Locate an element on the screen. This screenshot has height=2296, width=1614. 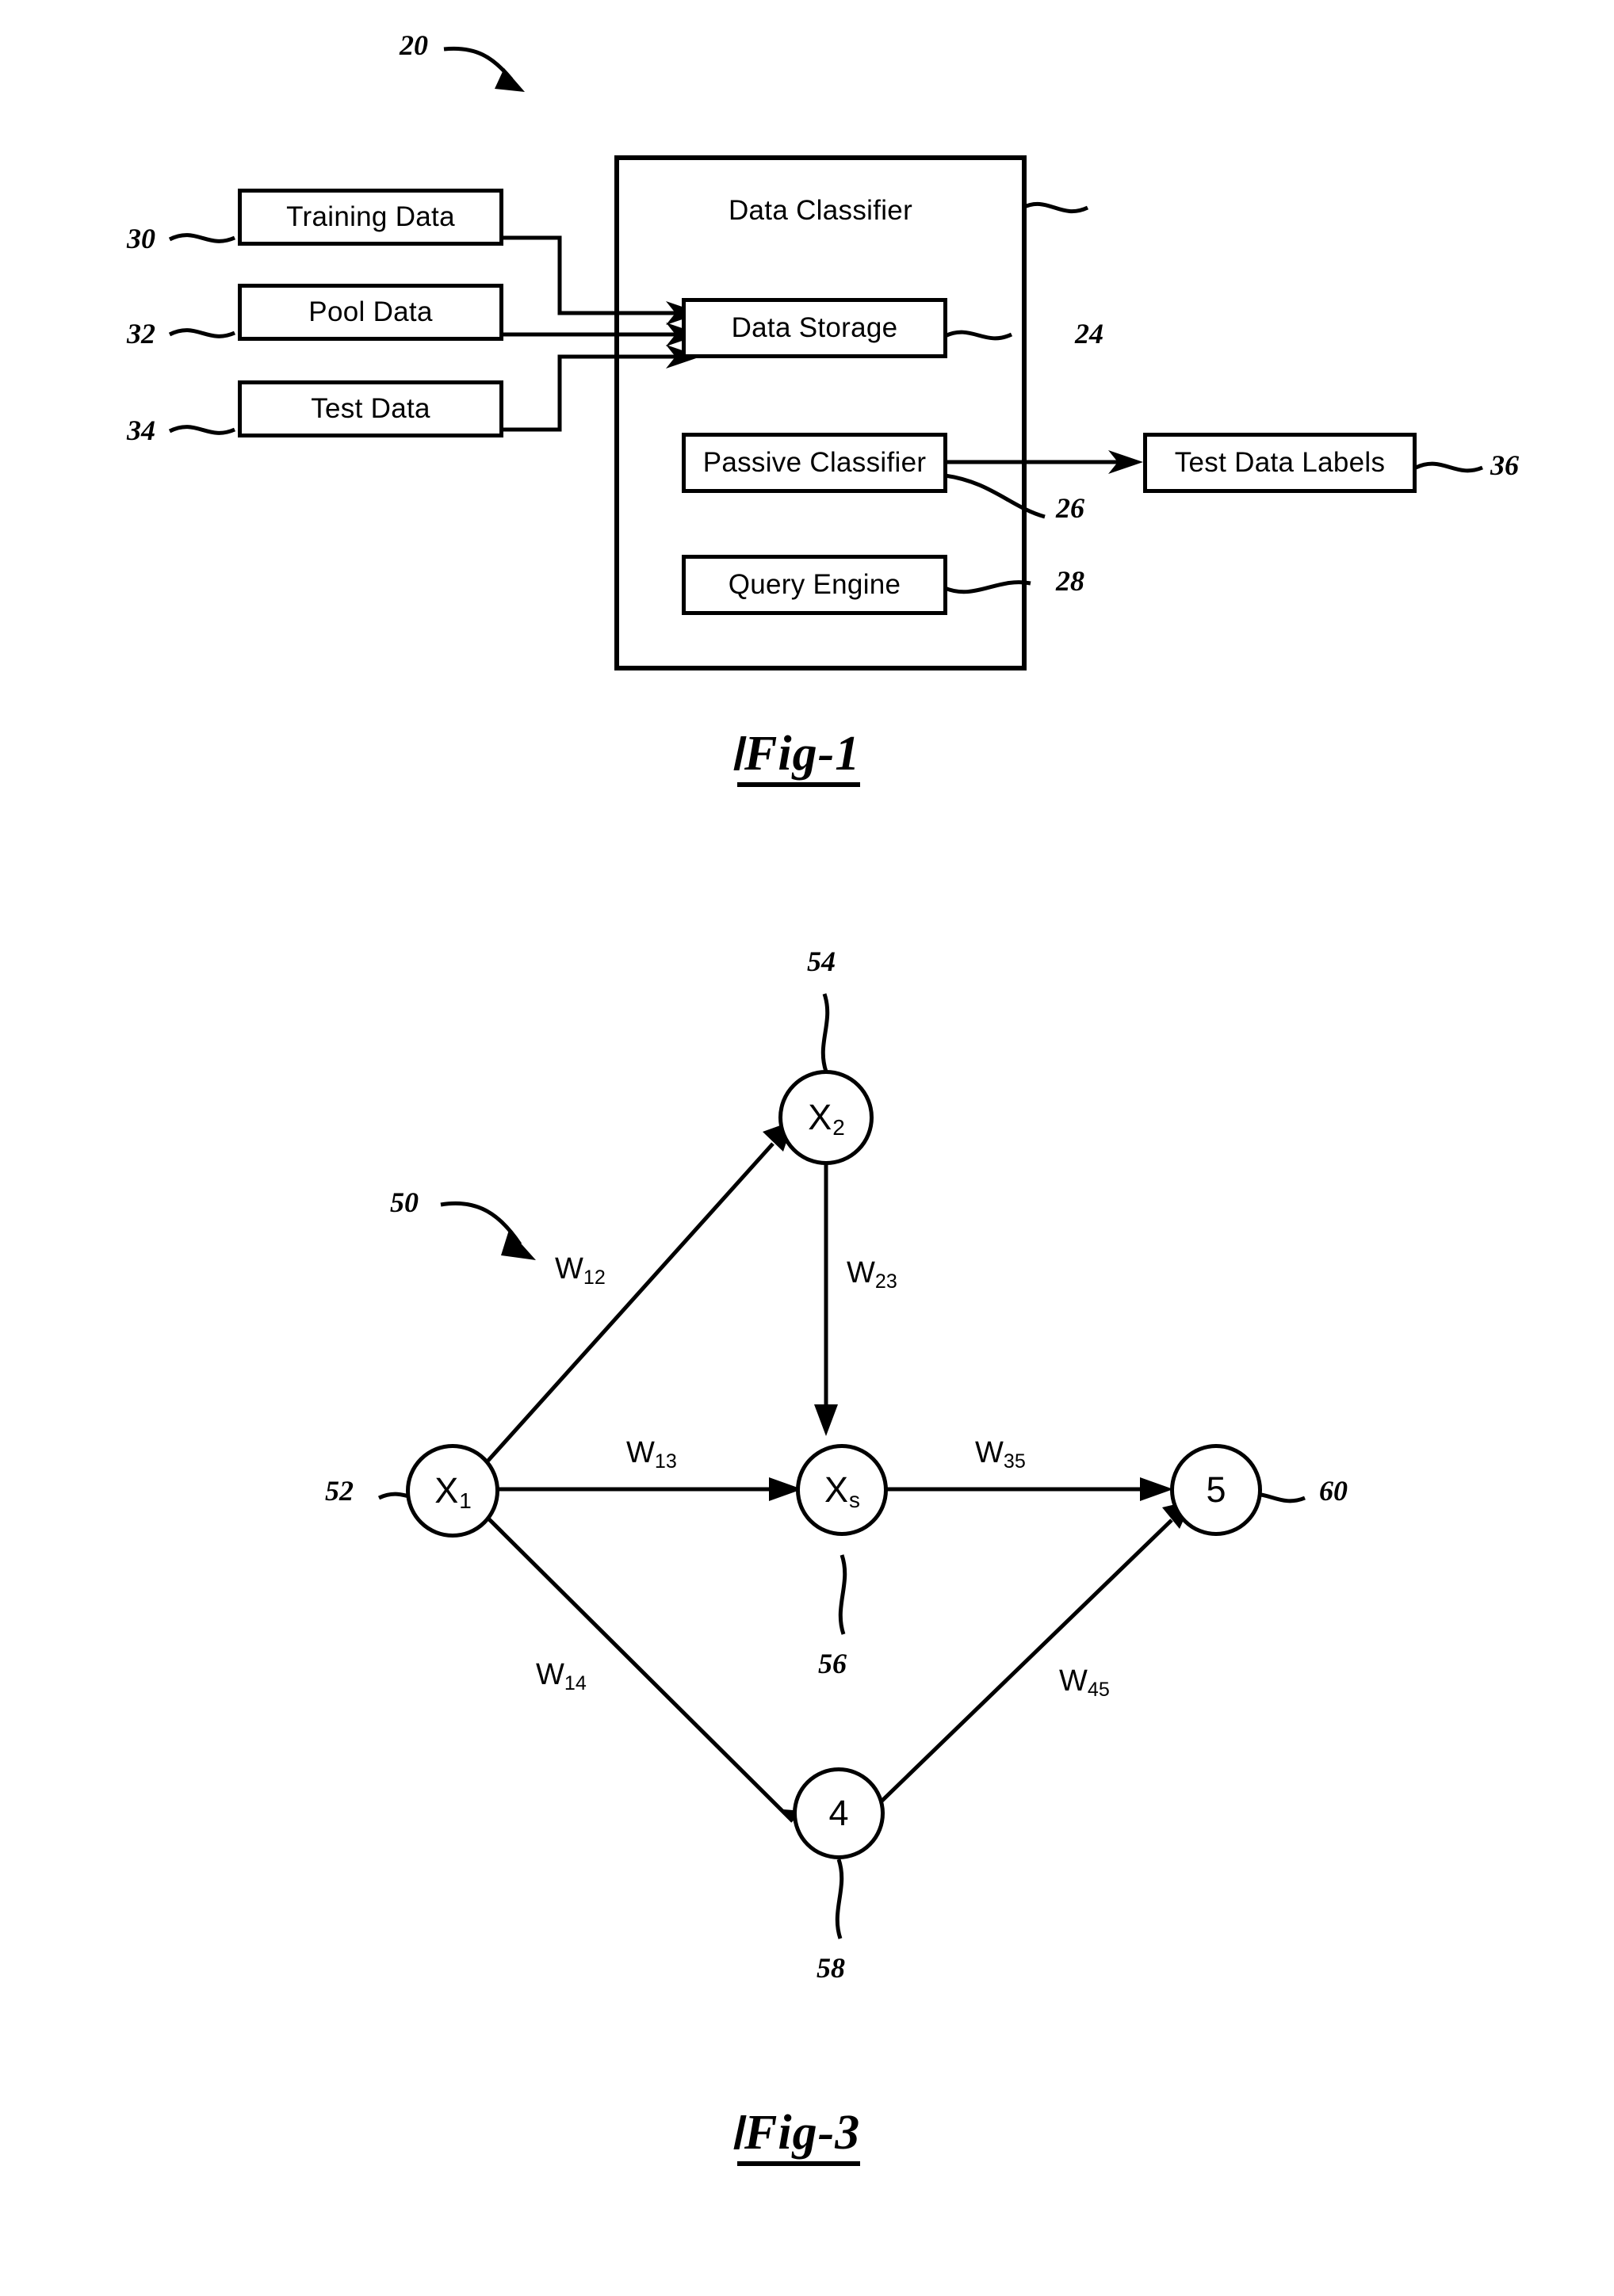
data-storage-label: Data Storage is located at coordinates (814, 327).